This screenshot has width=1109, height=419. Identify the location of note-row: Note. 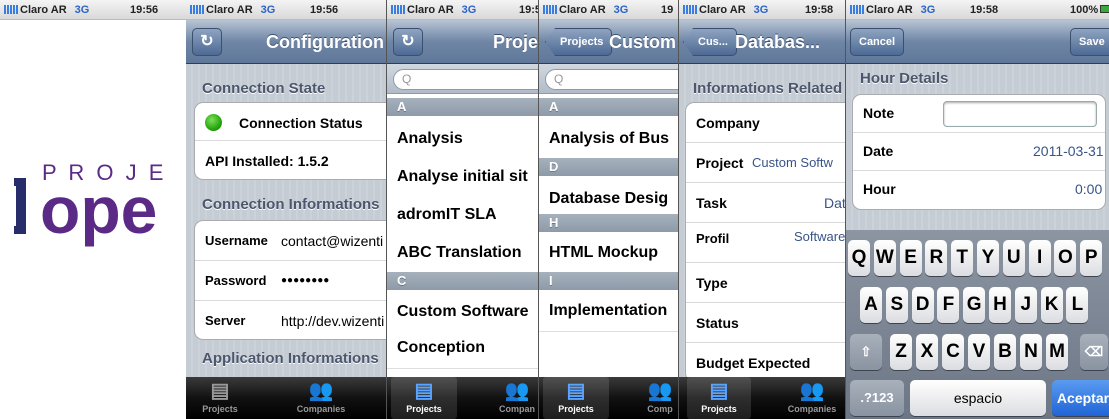
(979, 114).